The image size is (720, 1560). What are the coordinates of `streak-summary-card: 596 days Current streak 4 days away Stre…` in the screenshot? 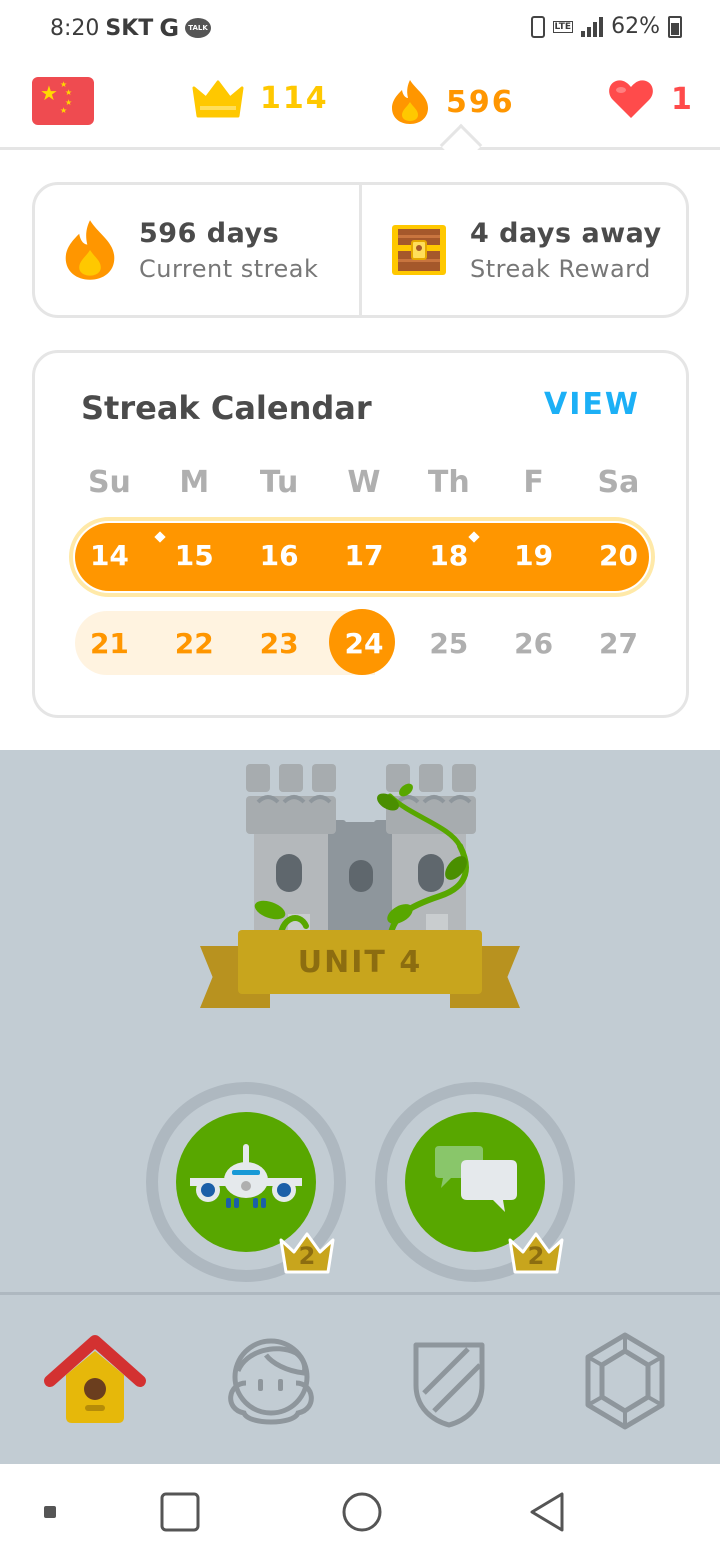 It's located at (360, 250).